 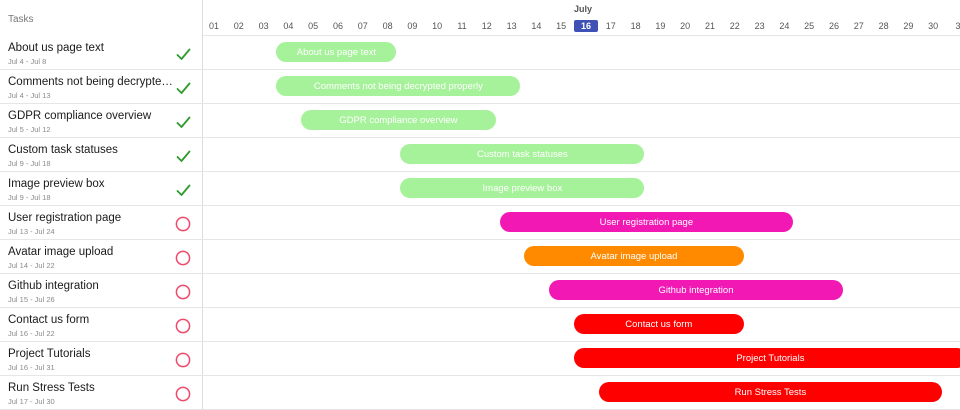 I want to click on task-row: Custom task statuses Jul 9 - Jul 18, so click(x=101, y=155).